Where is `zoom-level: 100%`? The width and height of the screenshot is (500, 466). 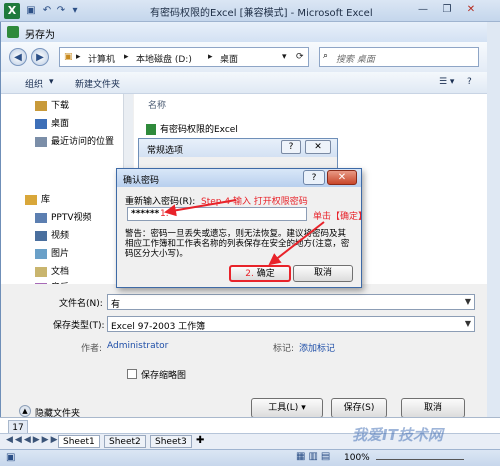 zoom-level: 100% is located at coordinates (357, 458).